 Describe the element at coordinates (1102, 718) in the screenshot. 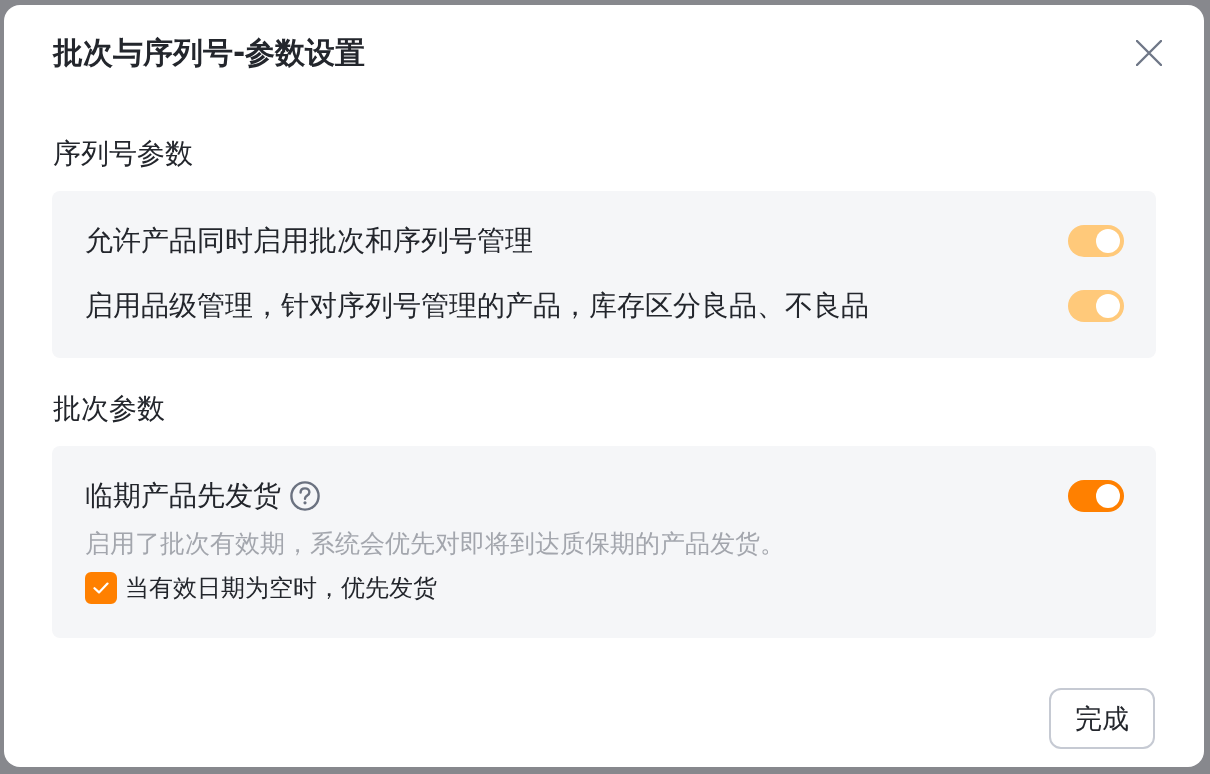

I see `done-button: 完成` at that location.